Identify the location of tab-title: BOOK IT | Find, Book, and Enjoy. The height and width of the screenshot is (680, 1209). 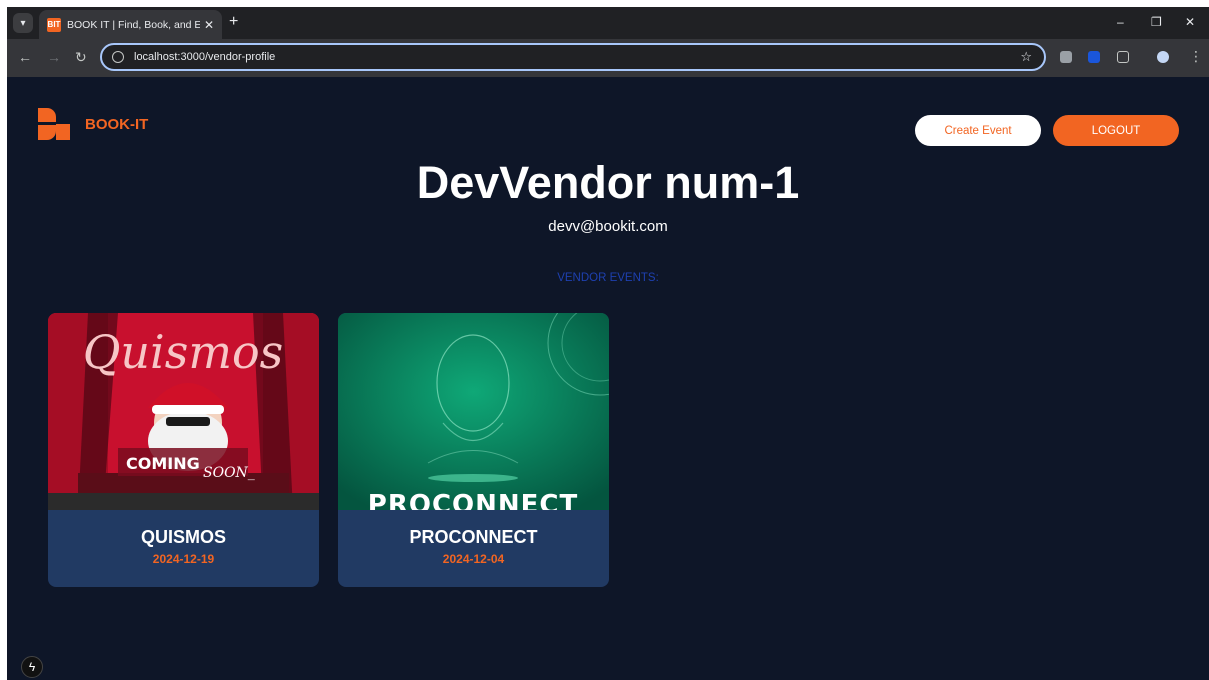
(133, 24).